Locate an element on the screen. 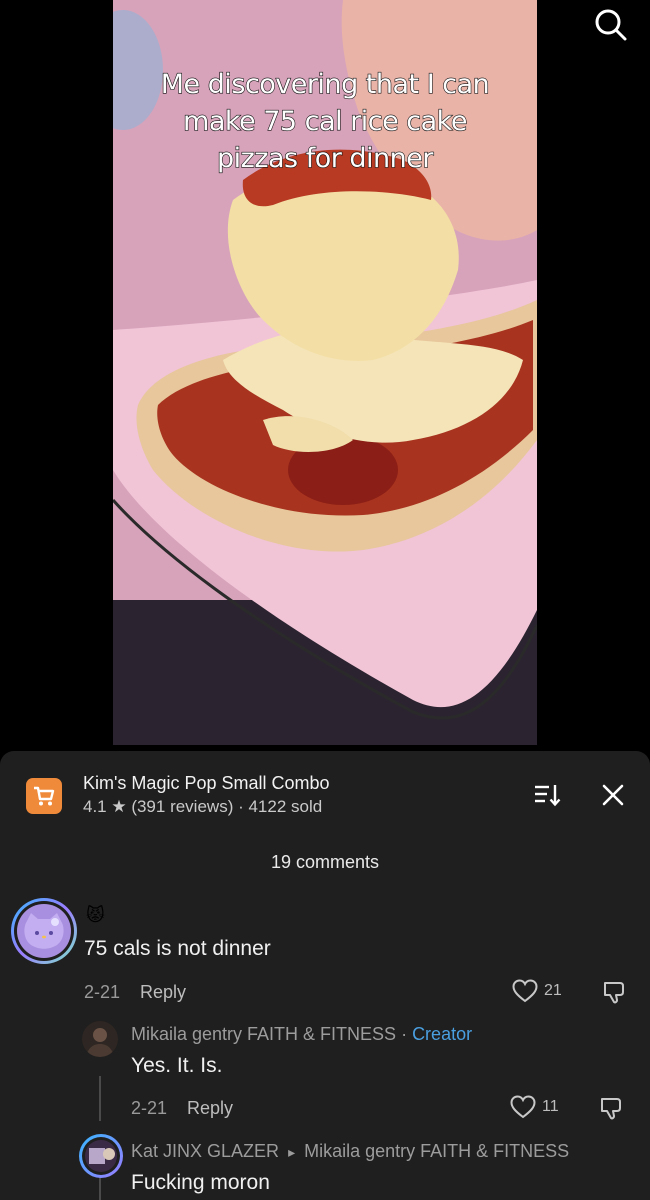 The width and height of the screenshot is (650, 1200). creator-badge: Creator is located at coordinates (442, 1034).